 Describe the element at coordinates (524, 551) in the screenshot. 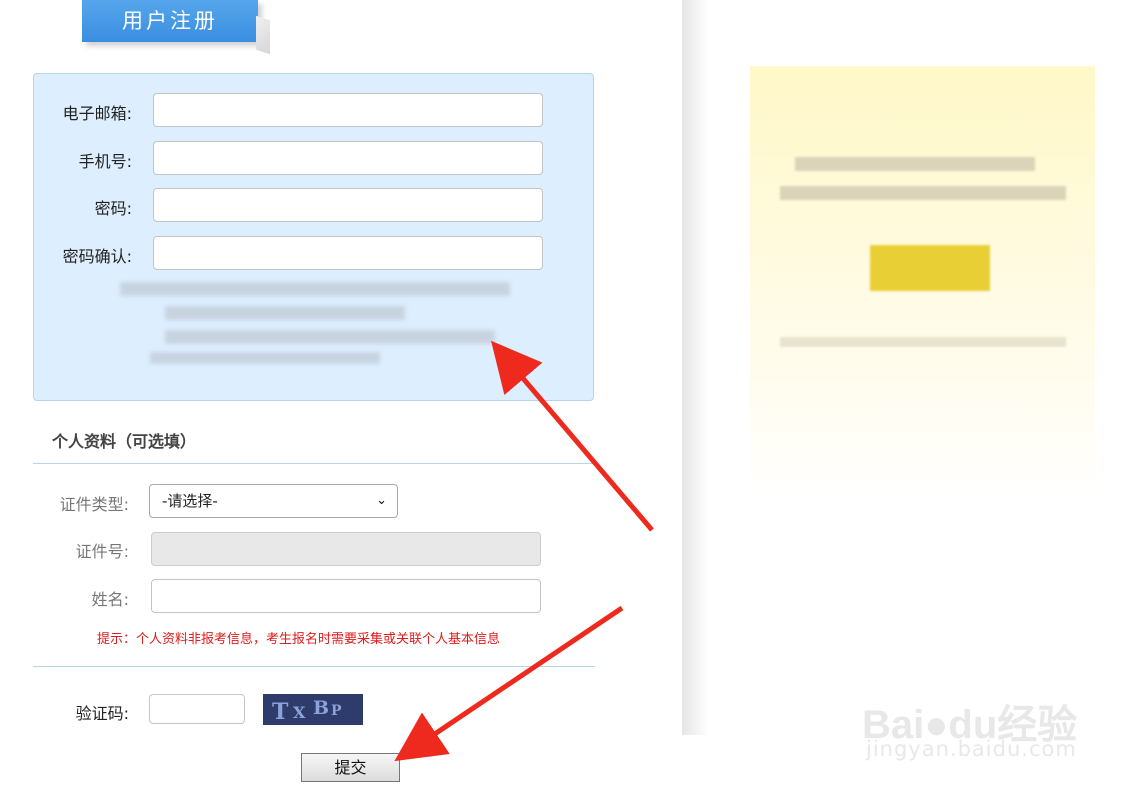

I see `annotation-arrows` at that location.